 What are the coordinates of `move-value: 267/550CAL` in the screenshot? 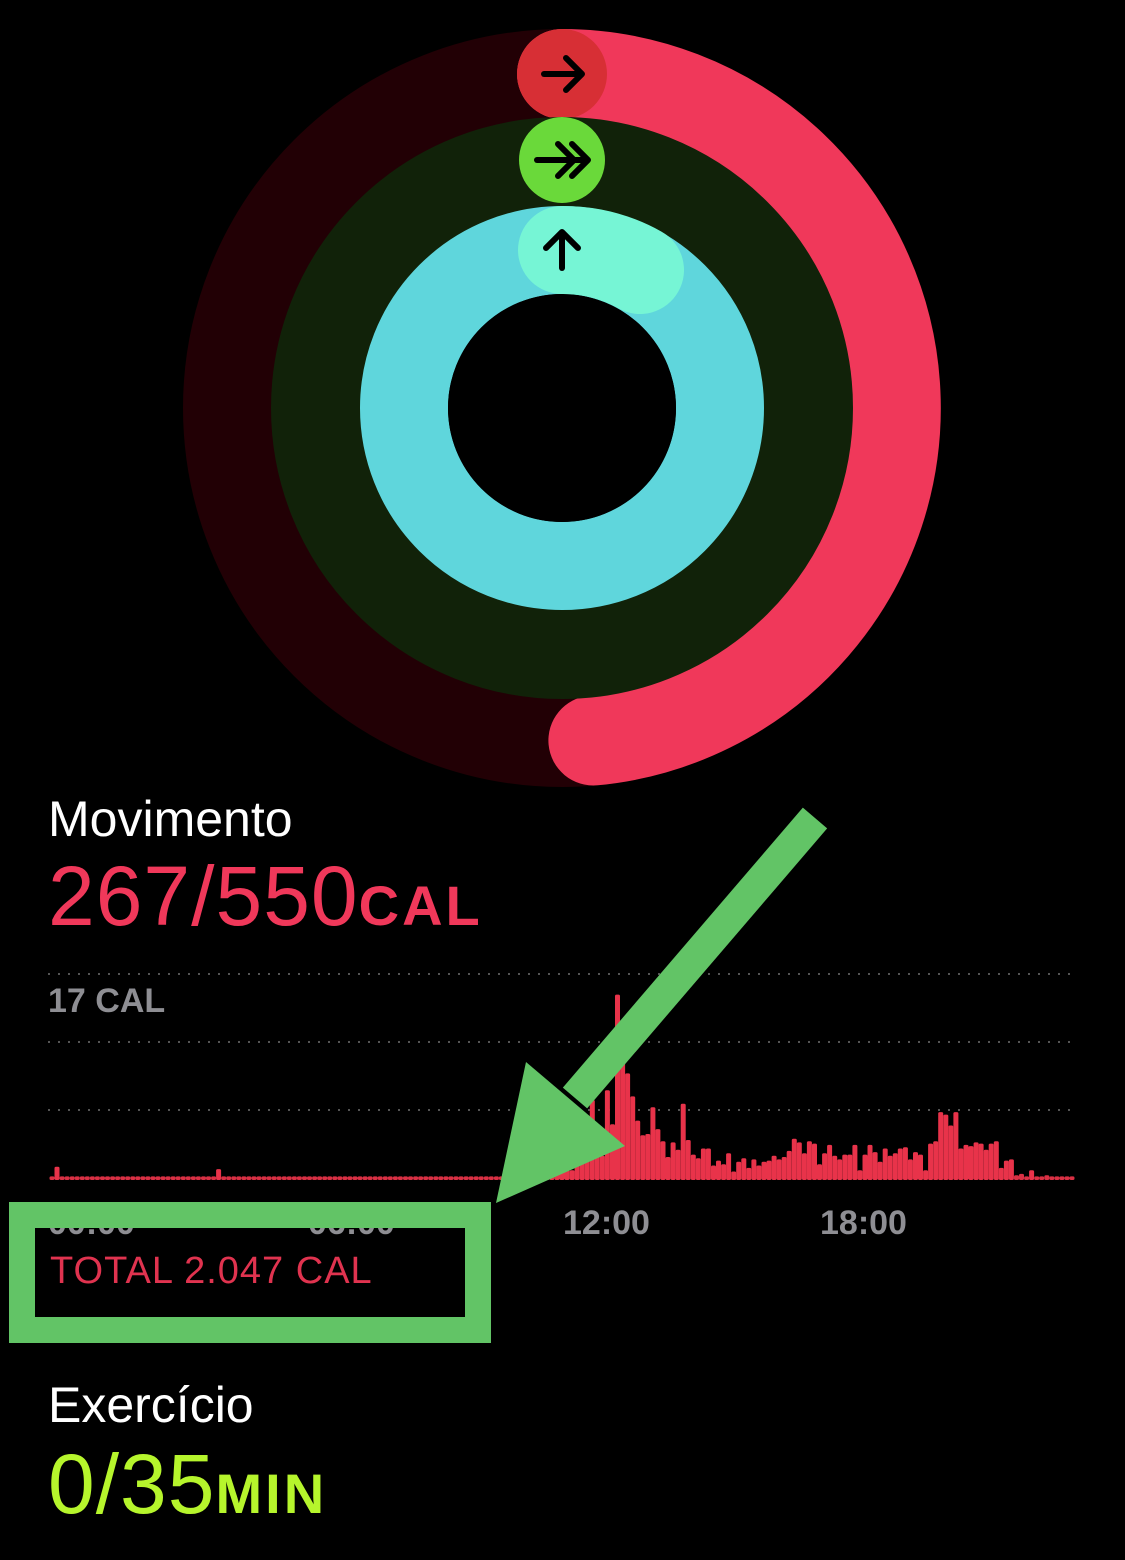 It's located at (265, 896).